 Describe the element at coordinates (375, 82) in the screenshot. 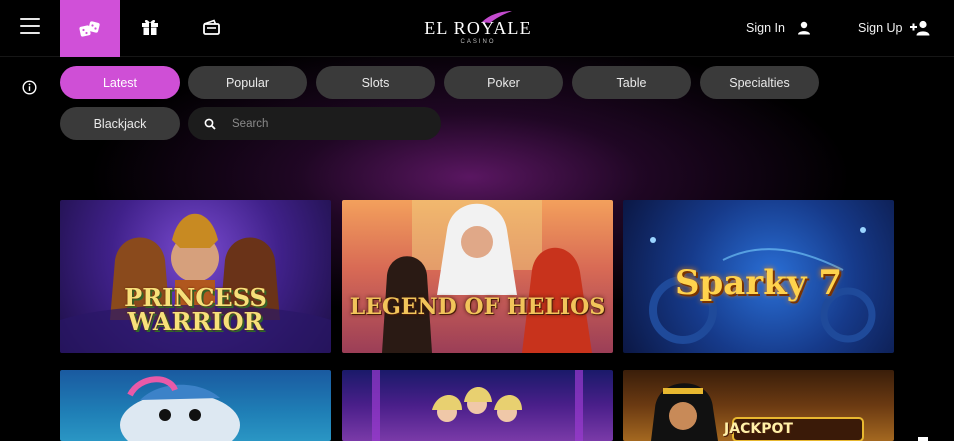

I see `filter-slots: Slots` at that location.